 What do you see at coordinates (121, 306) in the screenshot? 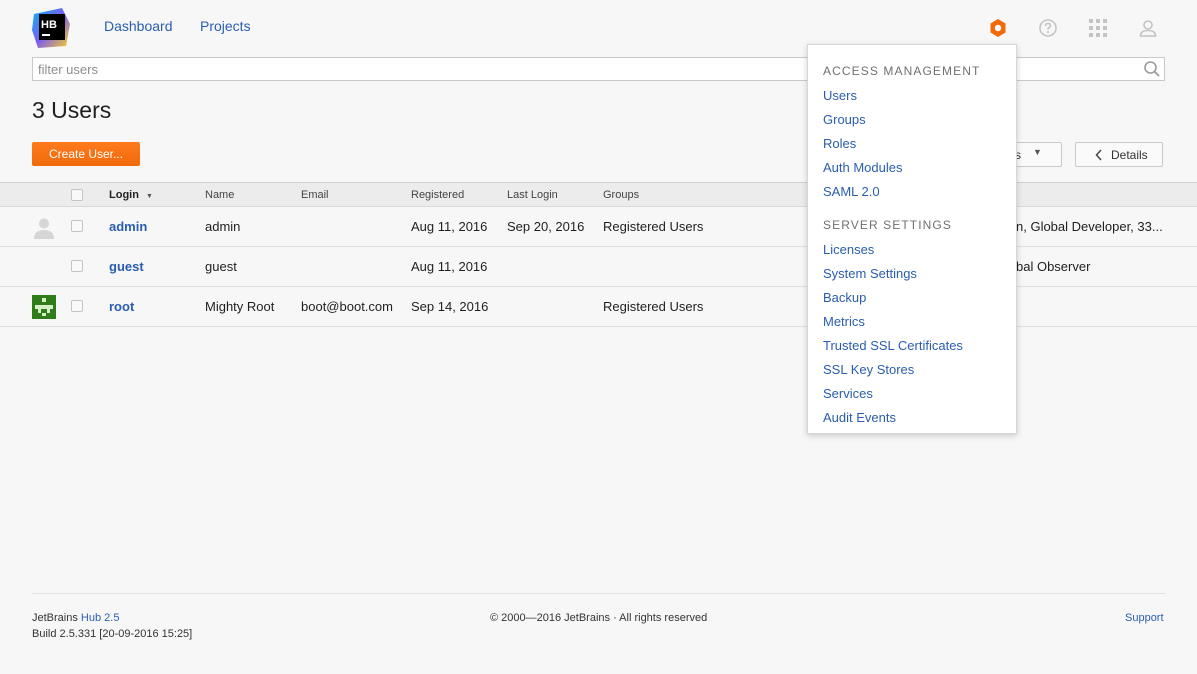
I see `user-login-link: root` at bounding box center [121, 306].